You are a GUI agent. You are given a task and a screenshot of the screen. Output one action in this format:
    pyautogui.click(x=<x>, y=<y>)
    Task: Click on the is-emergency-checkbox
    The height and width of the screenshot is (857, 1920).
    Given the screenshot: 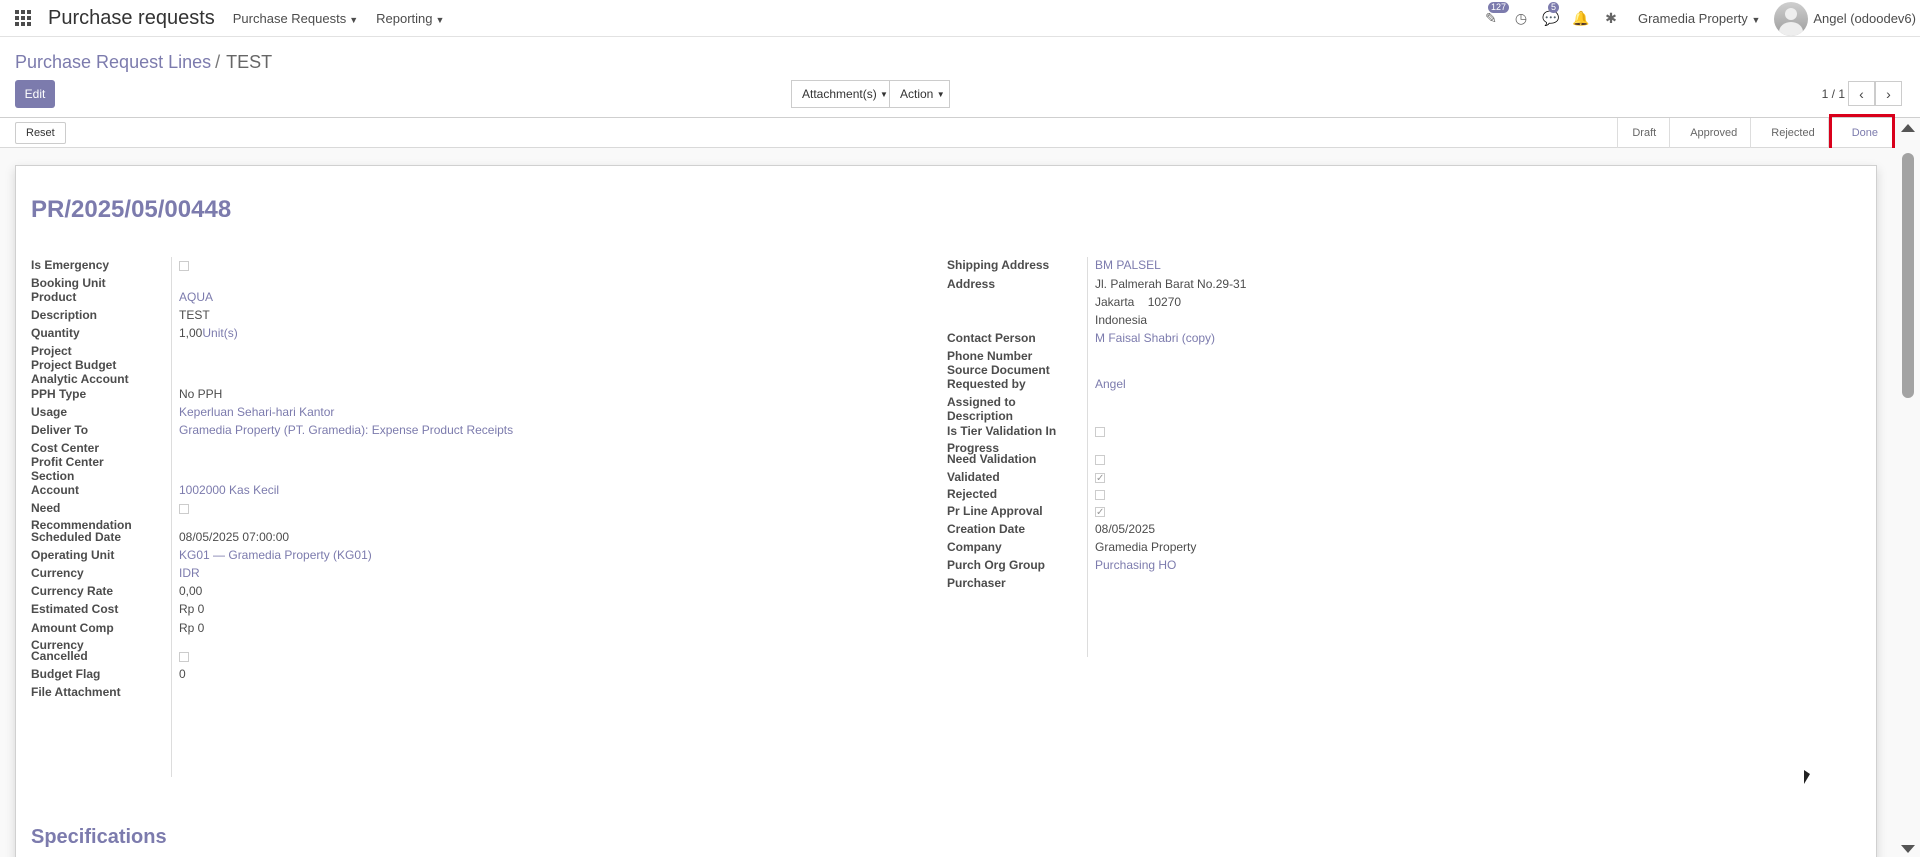 What is the action you would take?
    pyautogui.click(x=184, y=266)
    